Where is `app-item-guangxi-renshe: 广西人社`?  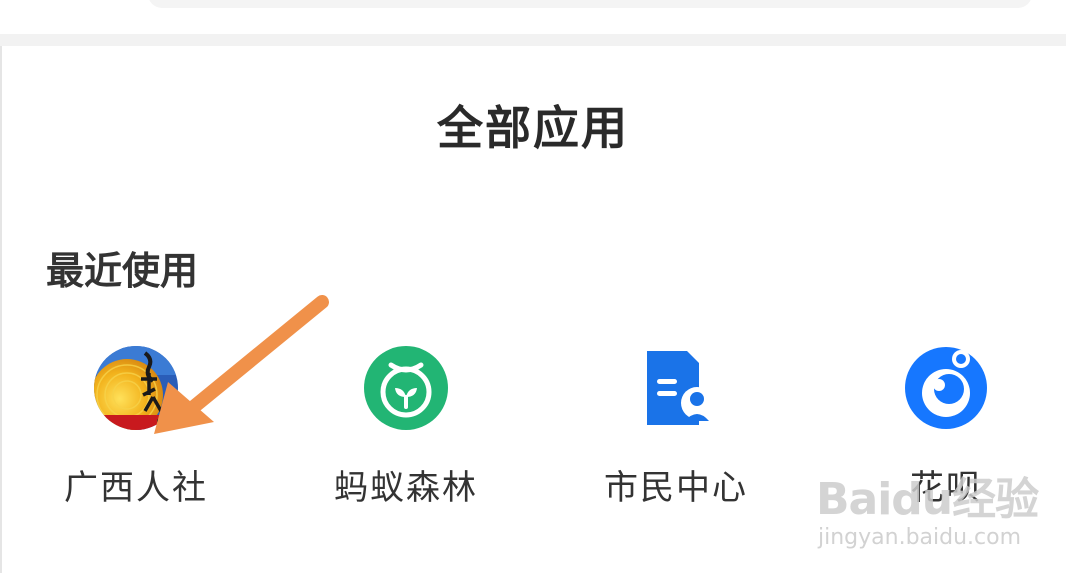 app-item-guangxi-renshe: 广西人社 is located at coordinates (136, 432).